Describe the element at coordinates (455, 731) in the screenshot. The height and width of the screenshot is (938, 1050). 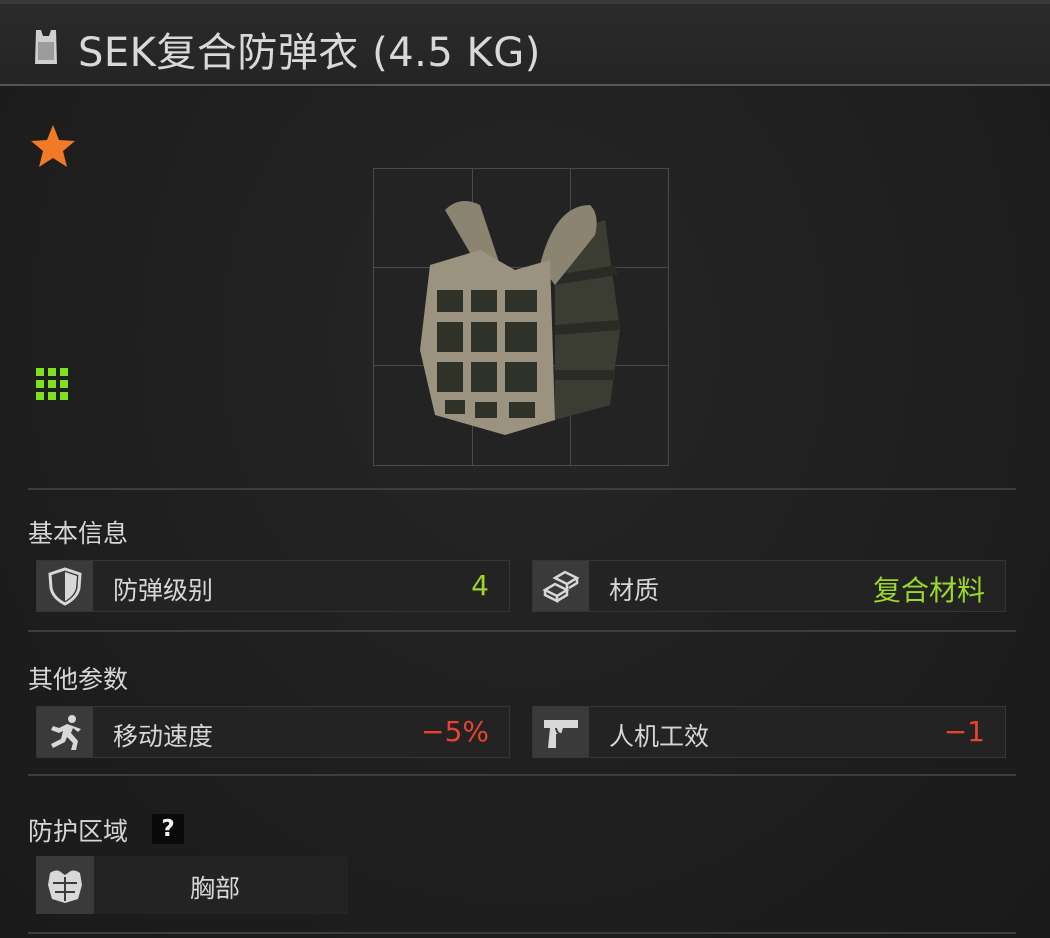
I see `move-speed-value: −5%` at that location.